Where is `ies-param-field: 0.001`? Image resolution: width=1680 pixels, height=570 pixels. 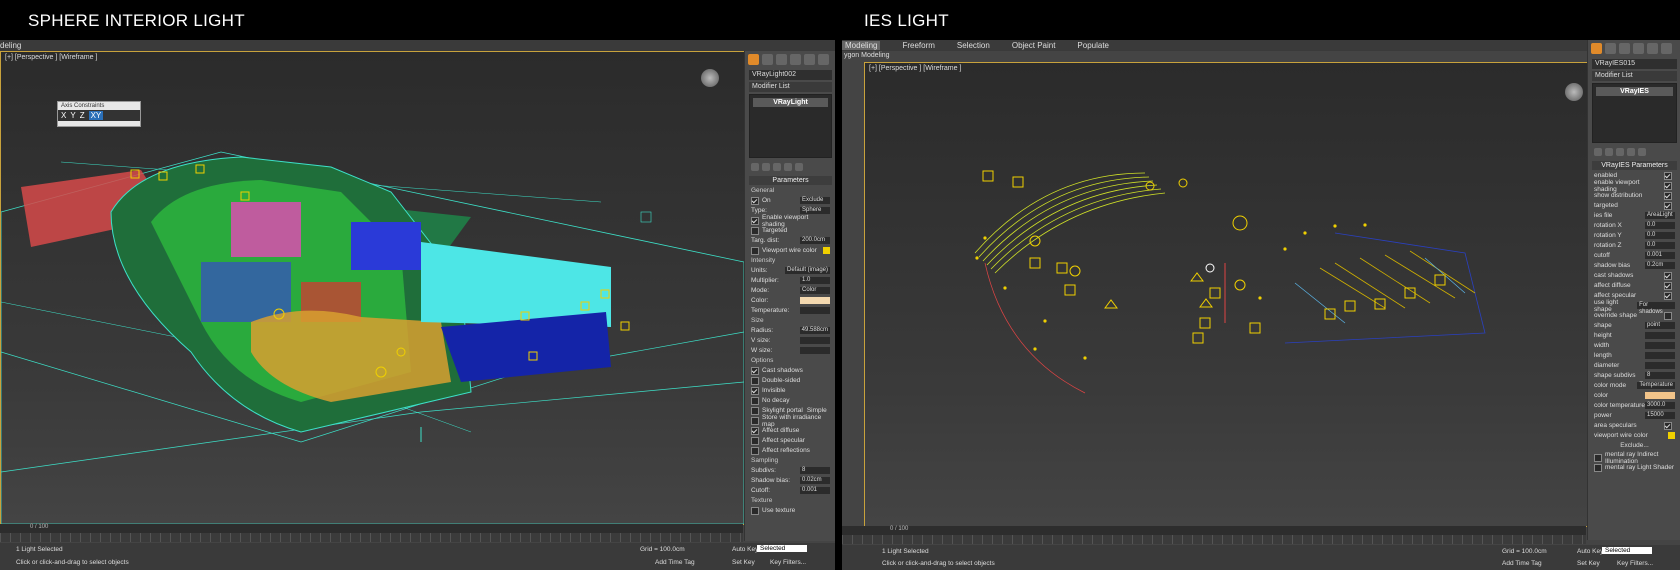
ies-param-field: 0.001 is located at coordinates (1660, 255).